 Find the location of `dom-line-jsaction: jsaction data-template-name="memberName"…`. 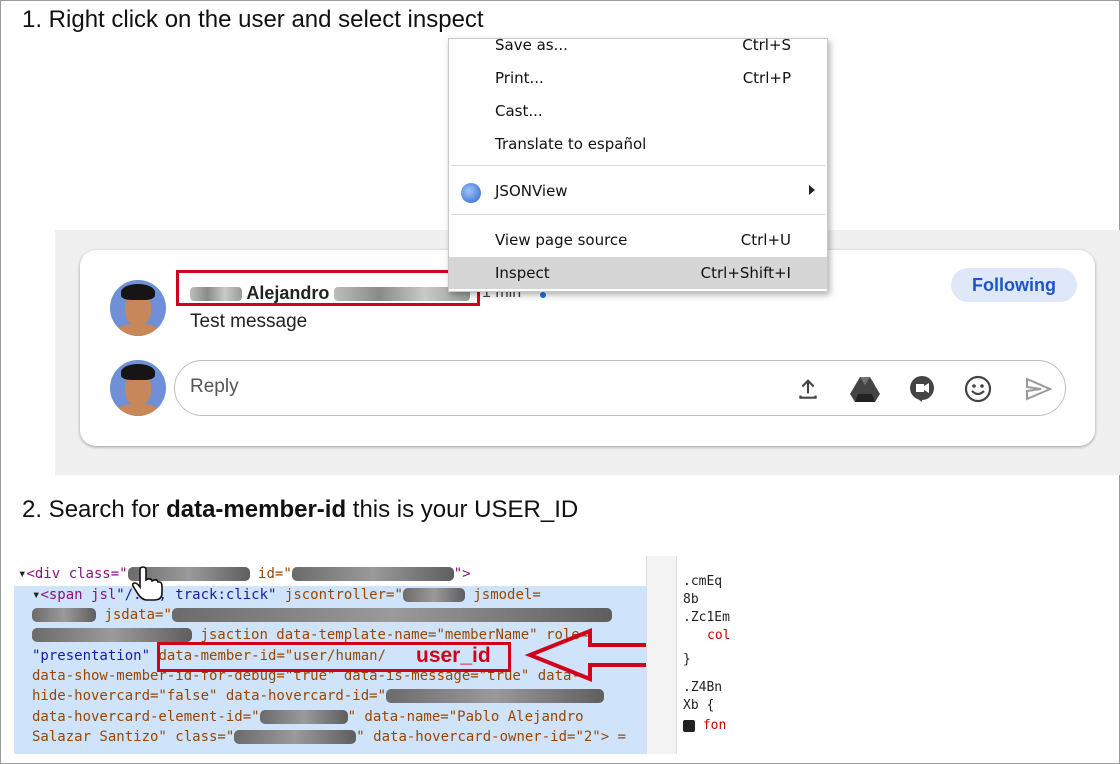

dom-line-jsaction: jsaction data-template-name="memberName"… is located at coordinates (310, 635).